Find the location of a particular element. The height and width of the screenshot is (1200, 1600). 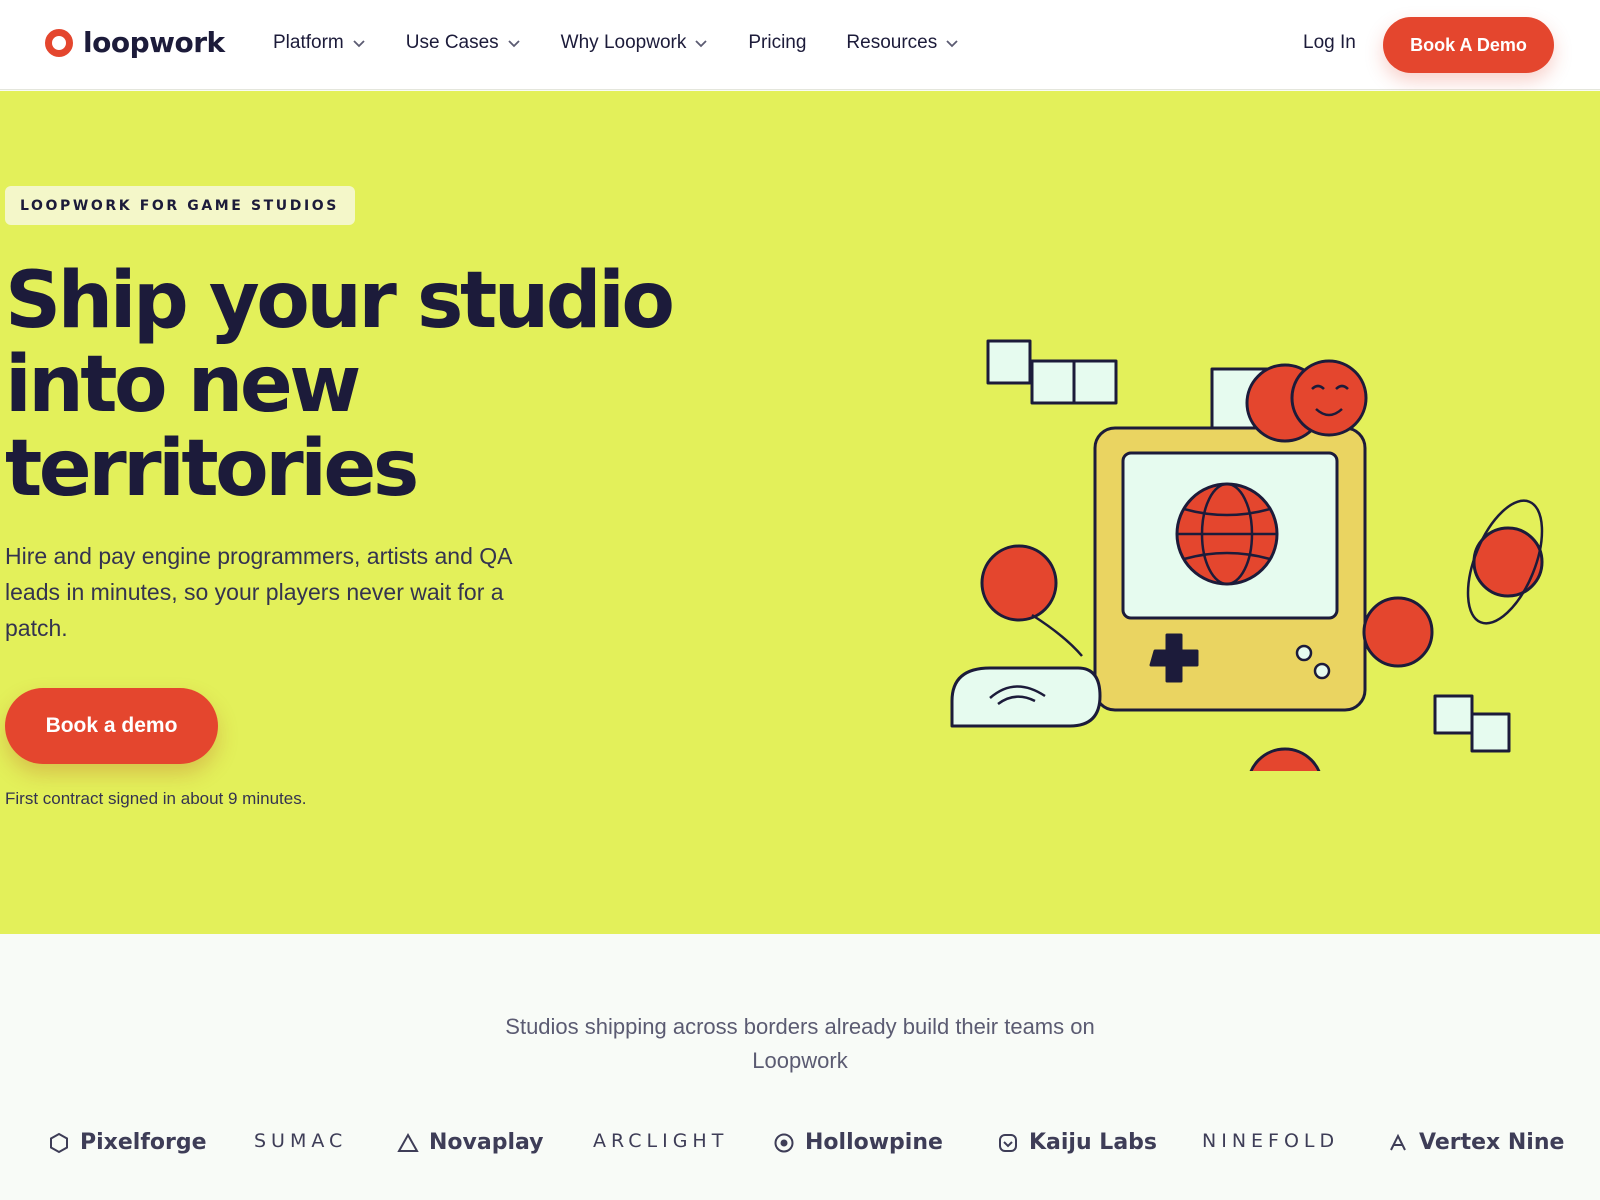

client-logo-label: ARCLIGHT is located at coordinates (661, 1141).